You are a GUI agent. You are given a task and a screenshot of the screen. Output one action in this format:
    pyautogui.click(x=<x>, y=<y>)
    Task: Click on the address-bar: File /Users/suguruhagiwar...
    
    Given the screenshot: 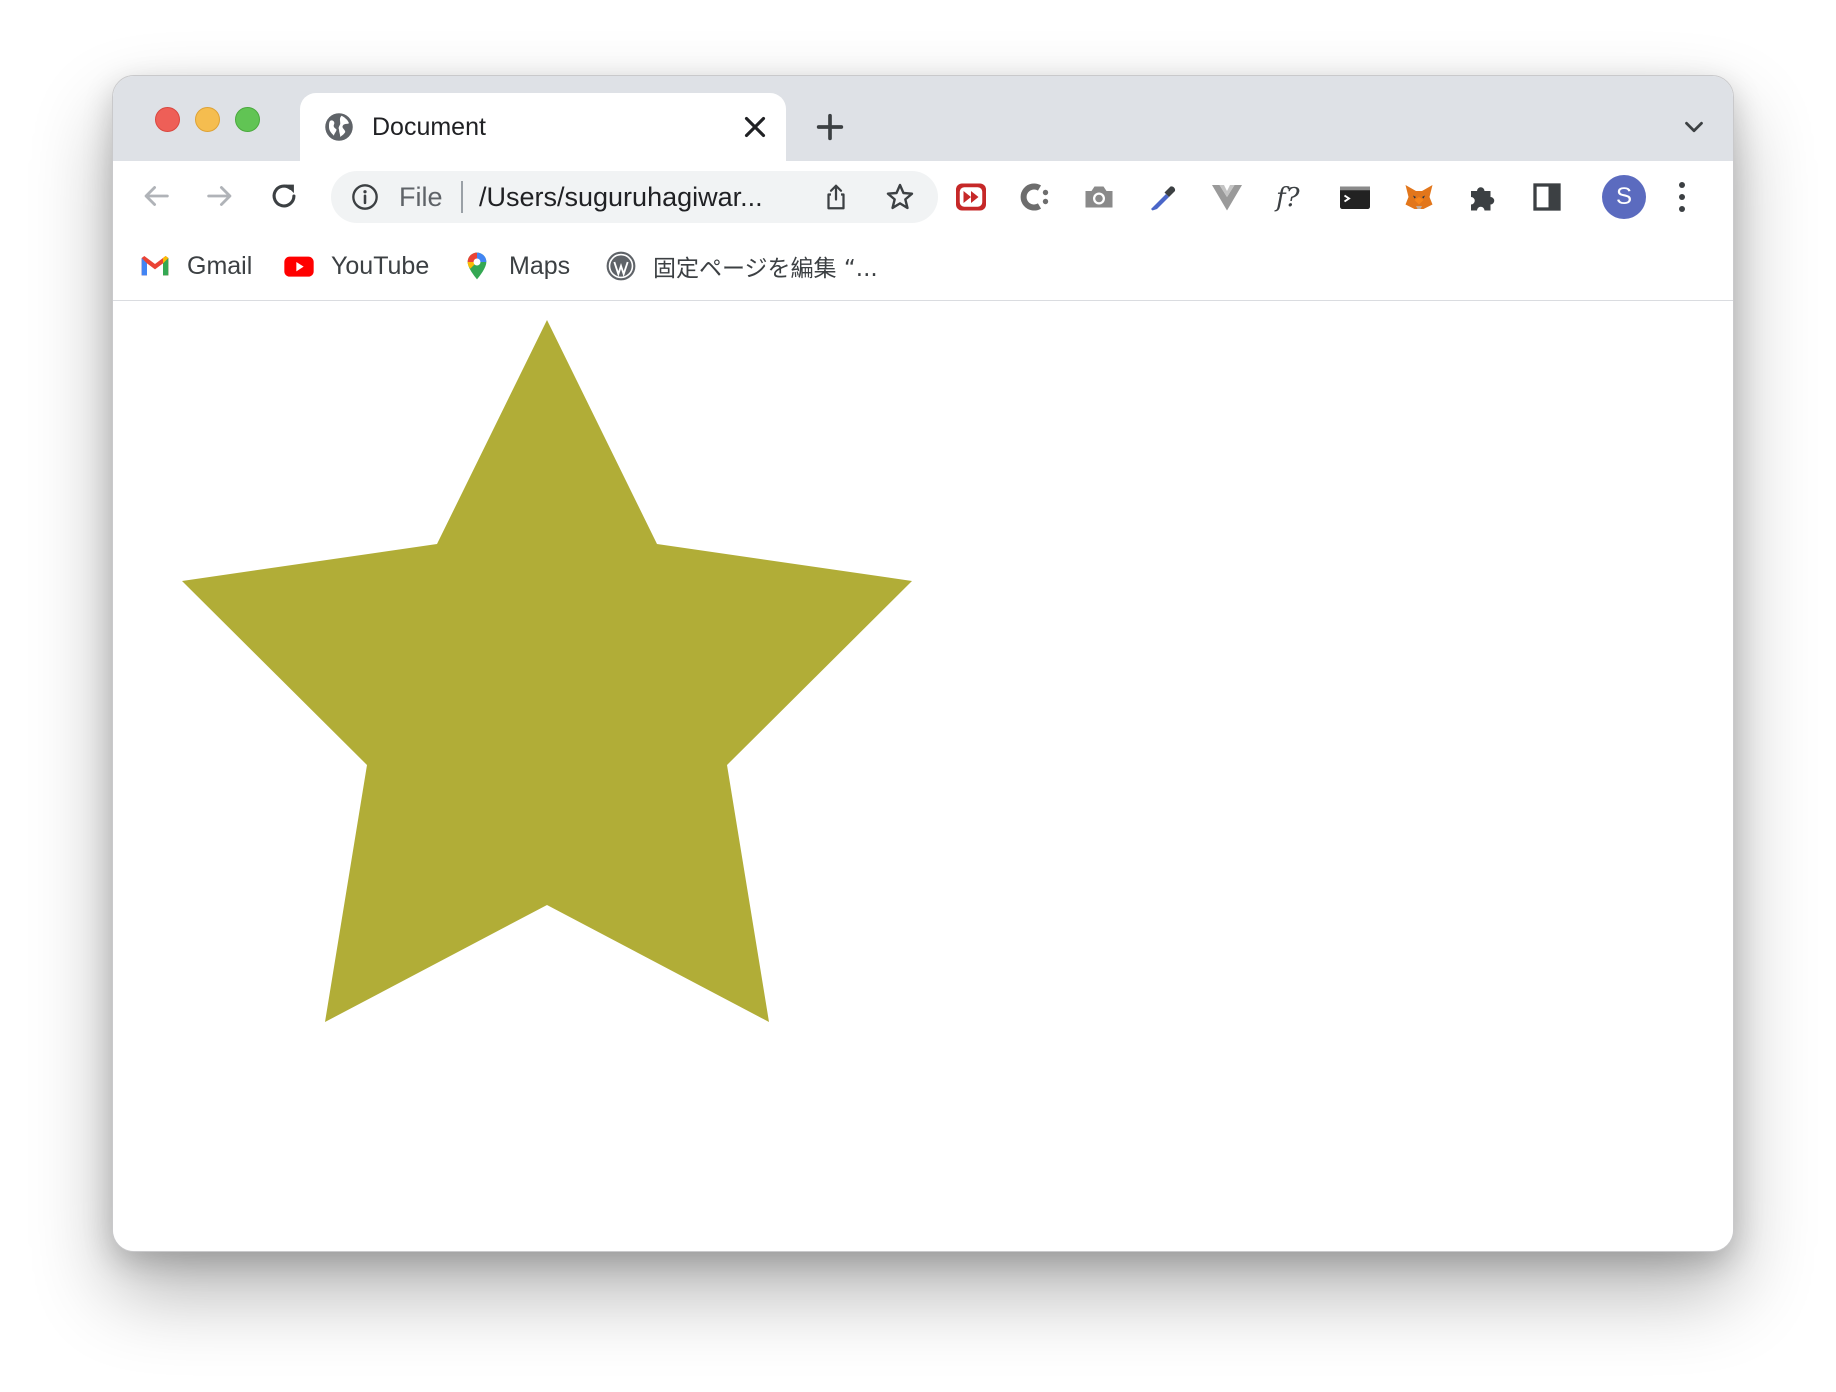 What is the action you would take?
    pyautogui.click(x=634, y=197)
    